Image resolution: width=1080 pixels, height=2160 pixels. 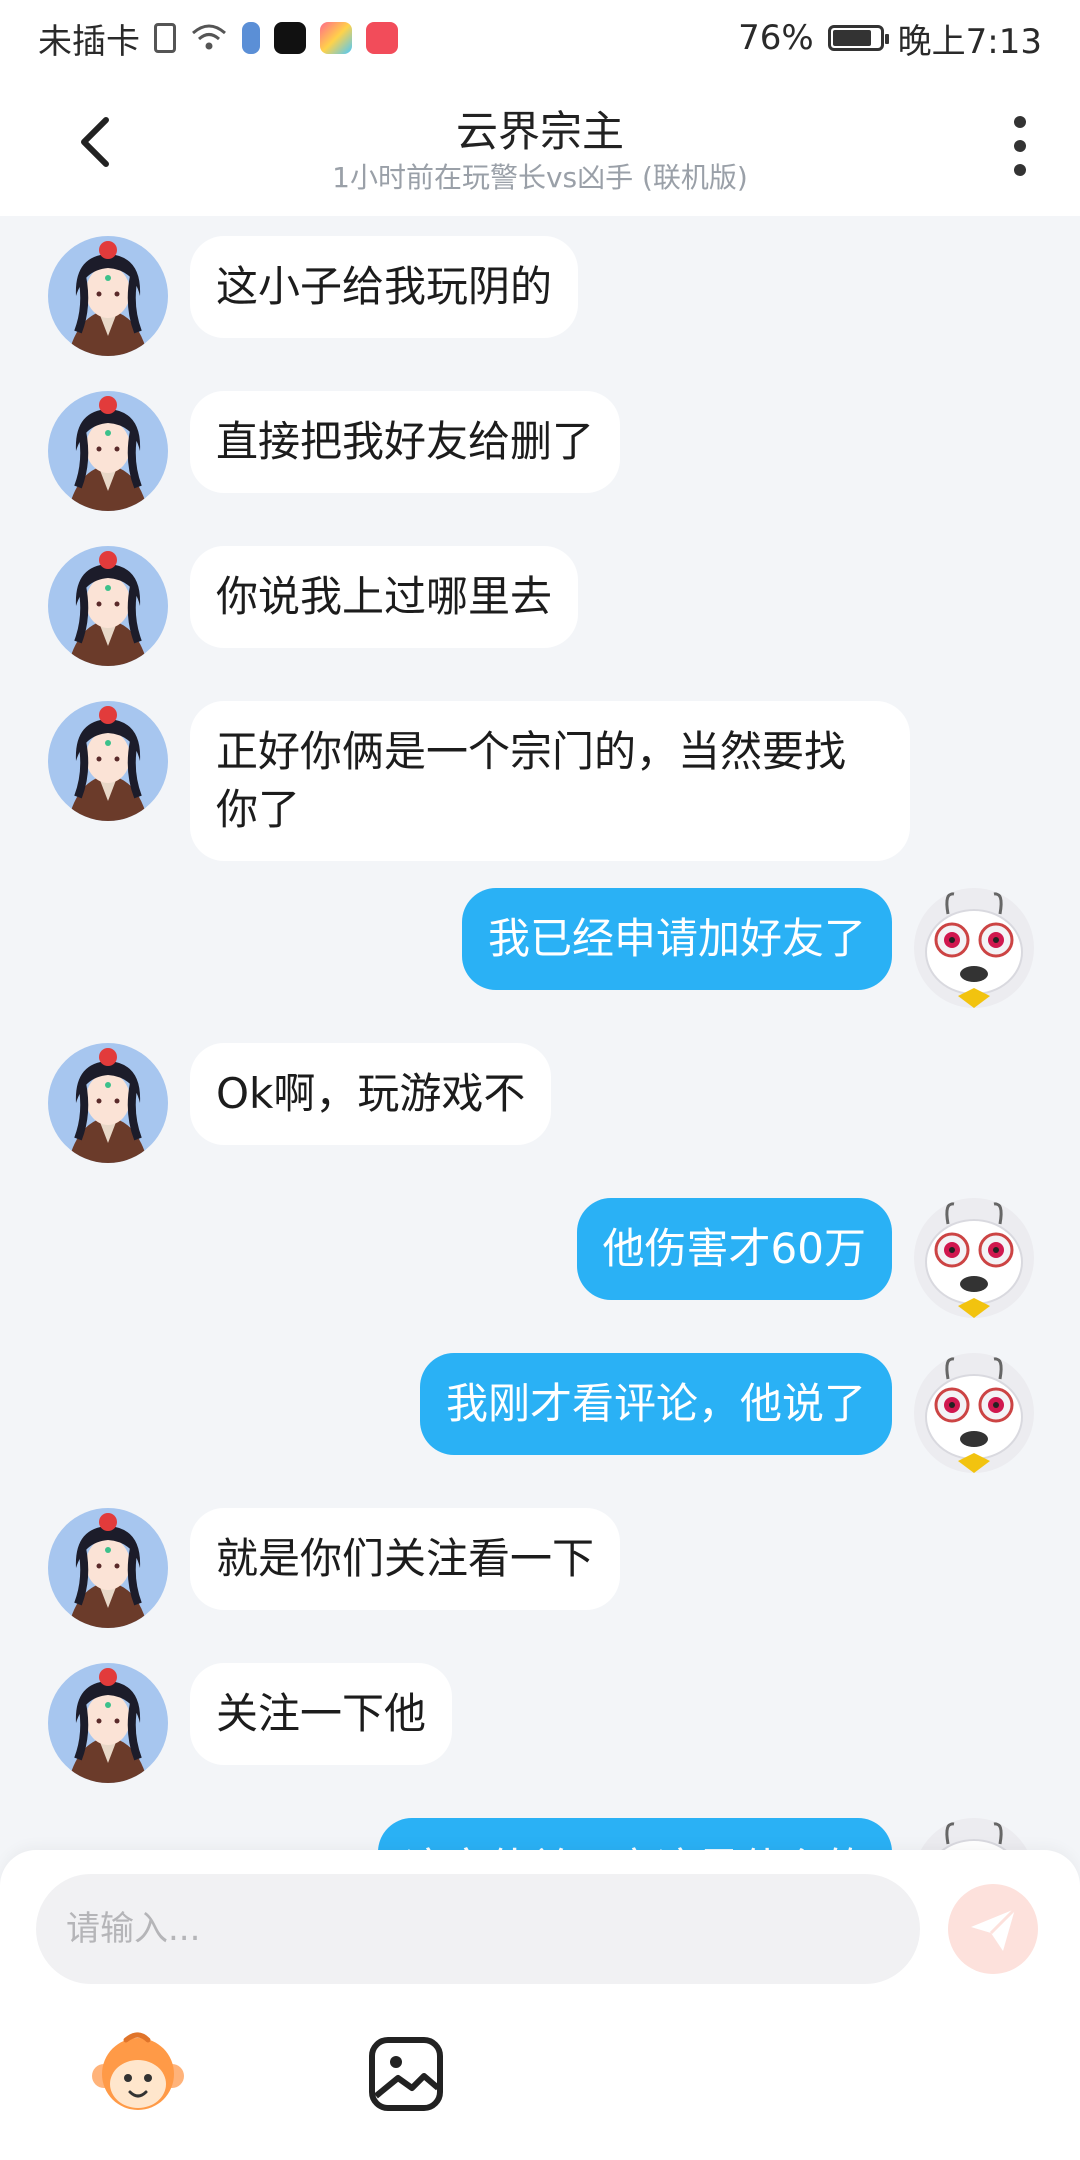 I want to click on tiktok-icon, so click(x=290, y=38).